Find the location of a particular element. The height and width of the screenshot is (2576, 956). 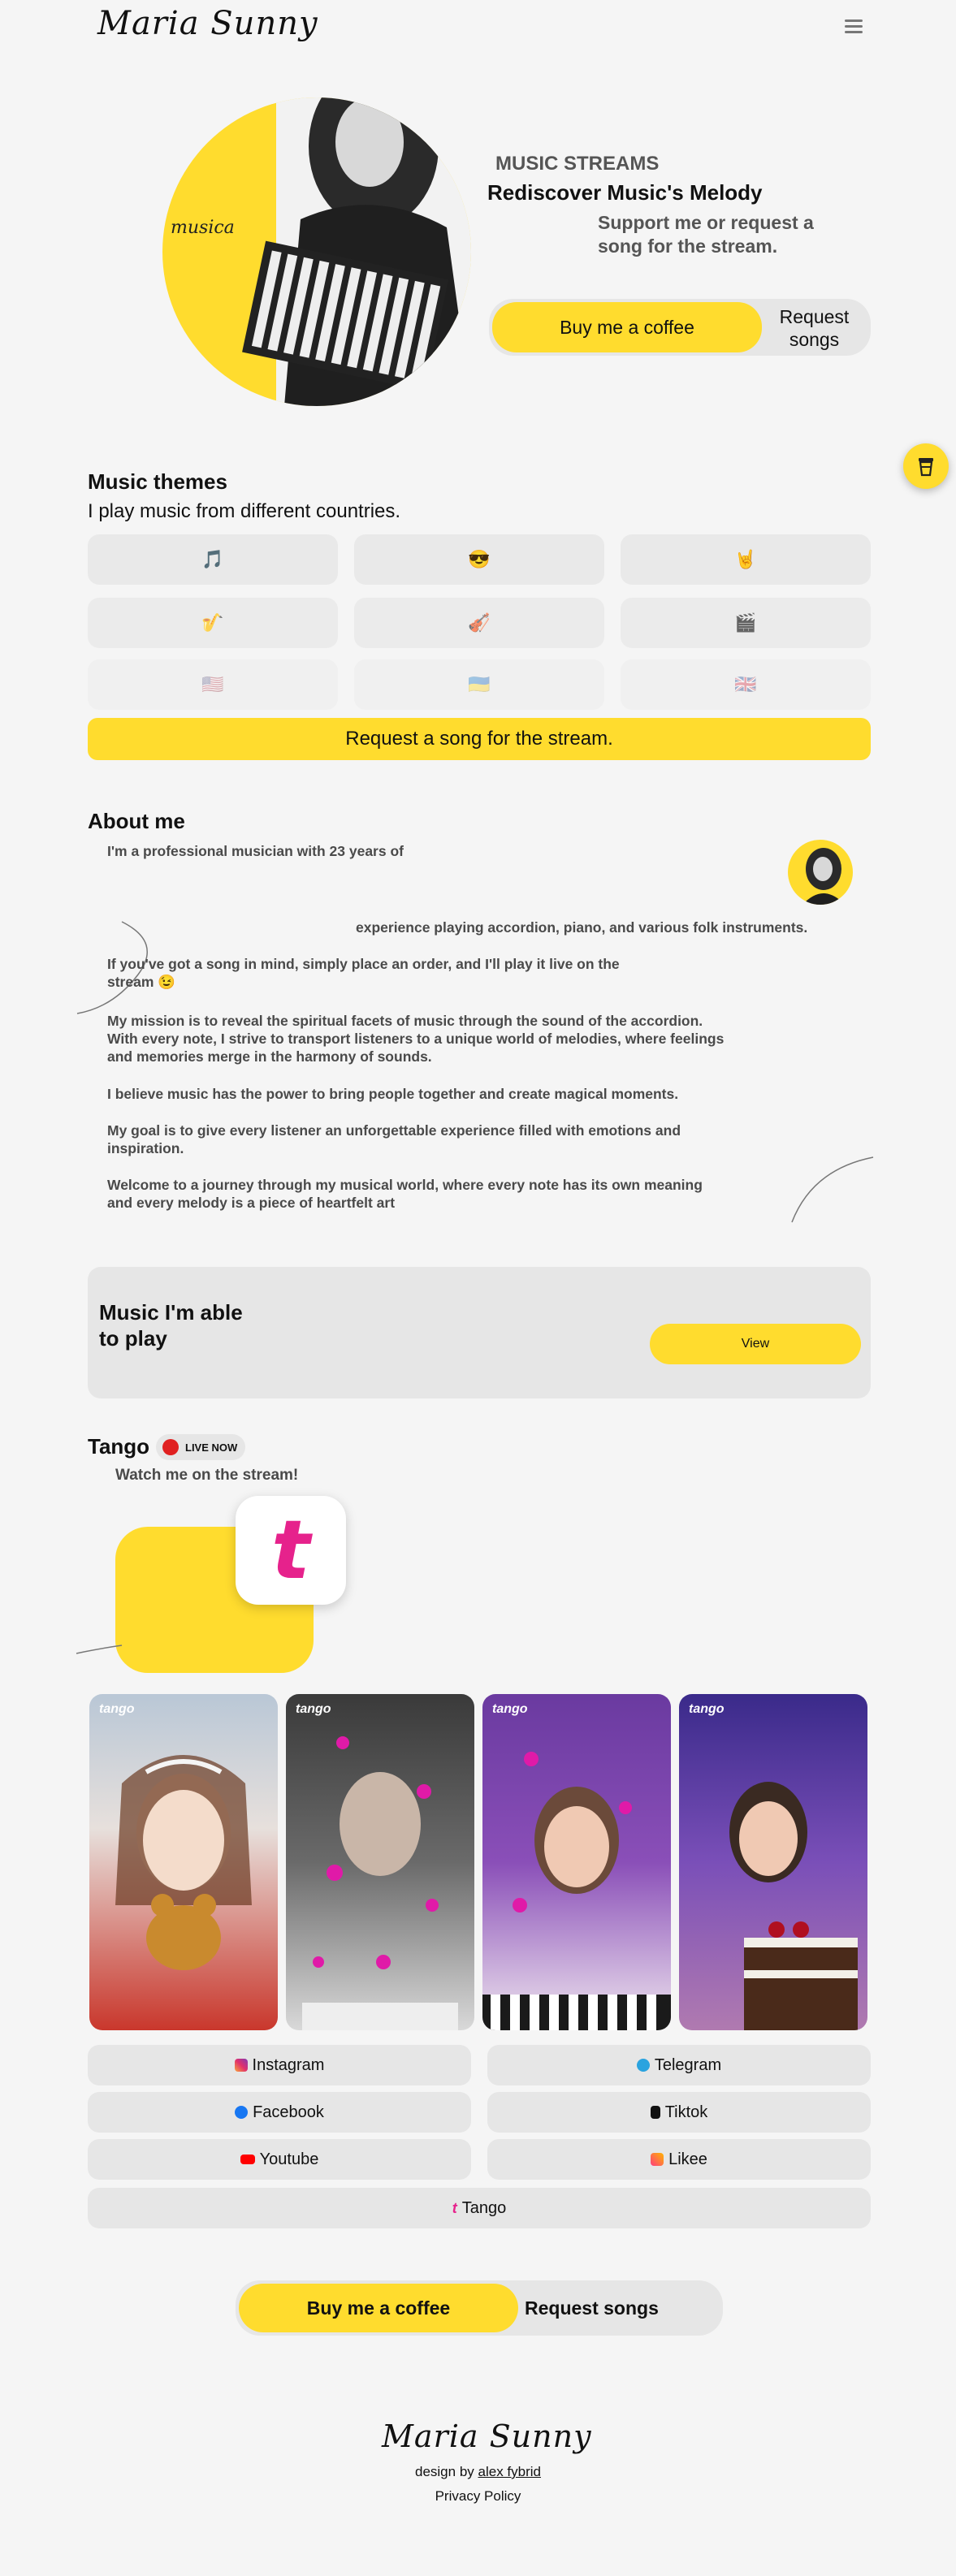

themes-title: Music themes is located at coordinates (157, 482).